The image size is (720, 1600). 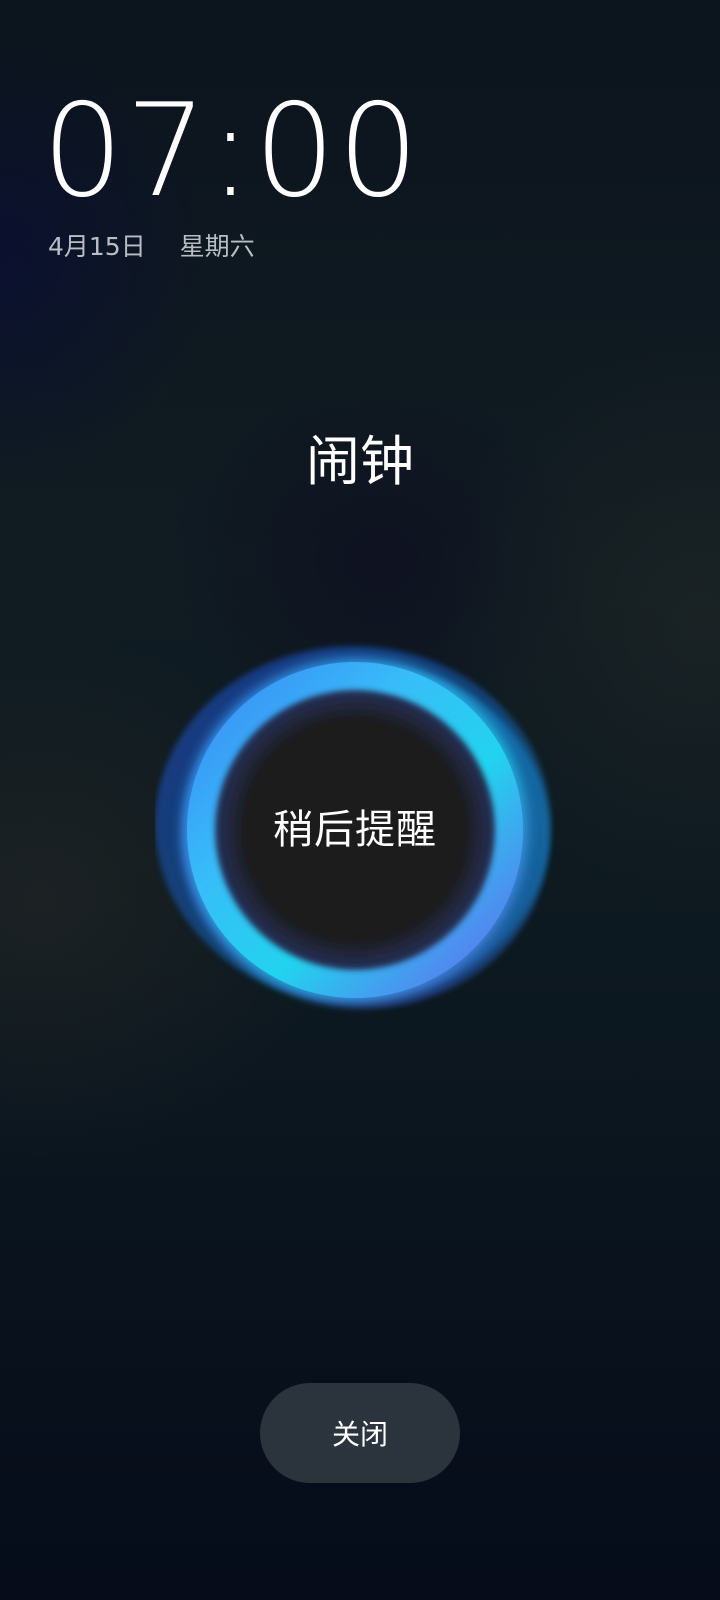 I want to click on snooze-label: 稍后提醒, so click(x=355, y=830).